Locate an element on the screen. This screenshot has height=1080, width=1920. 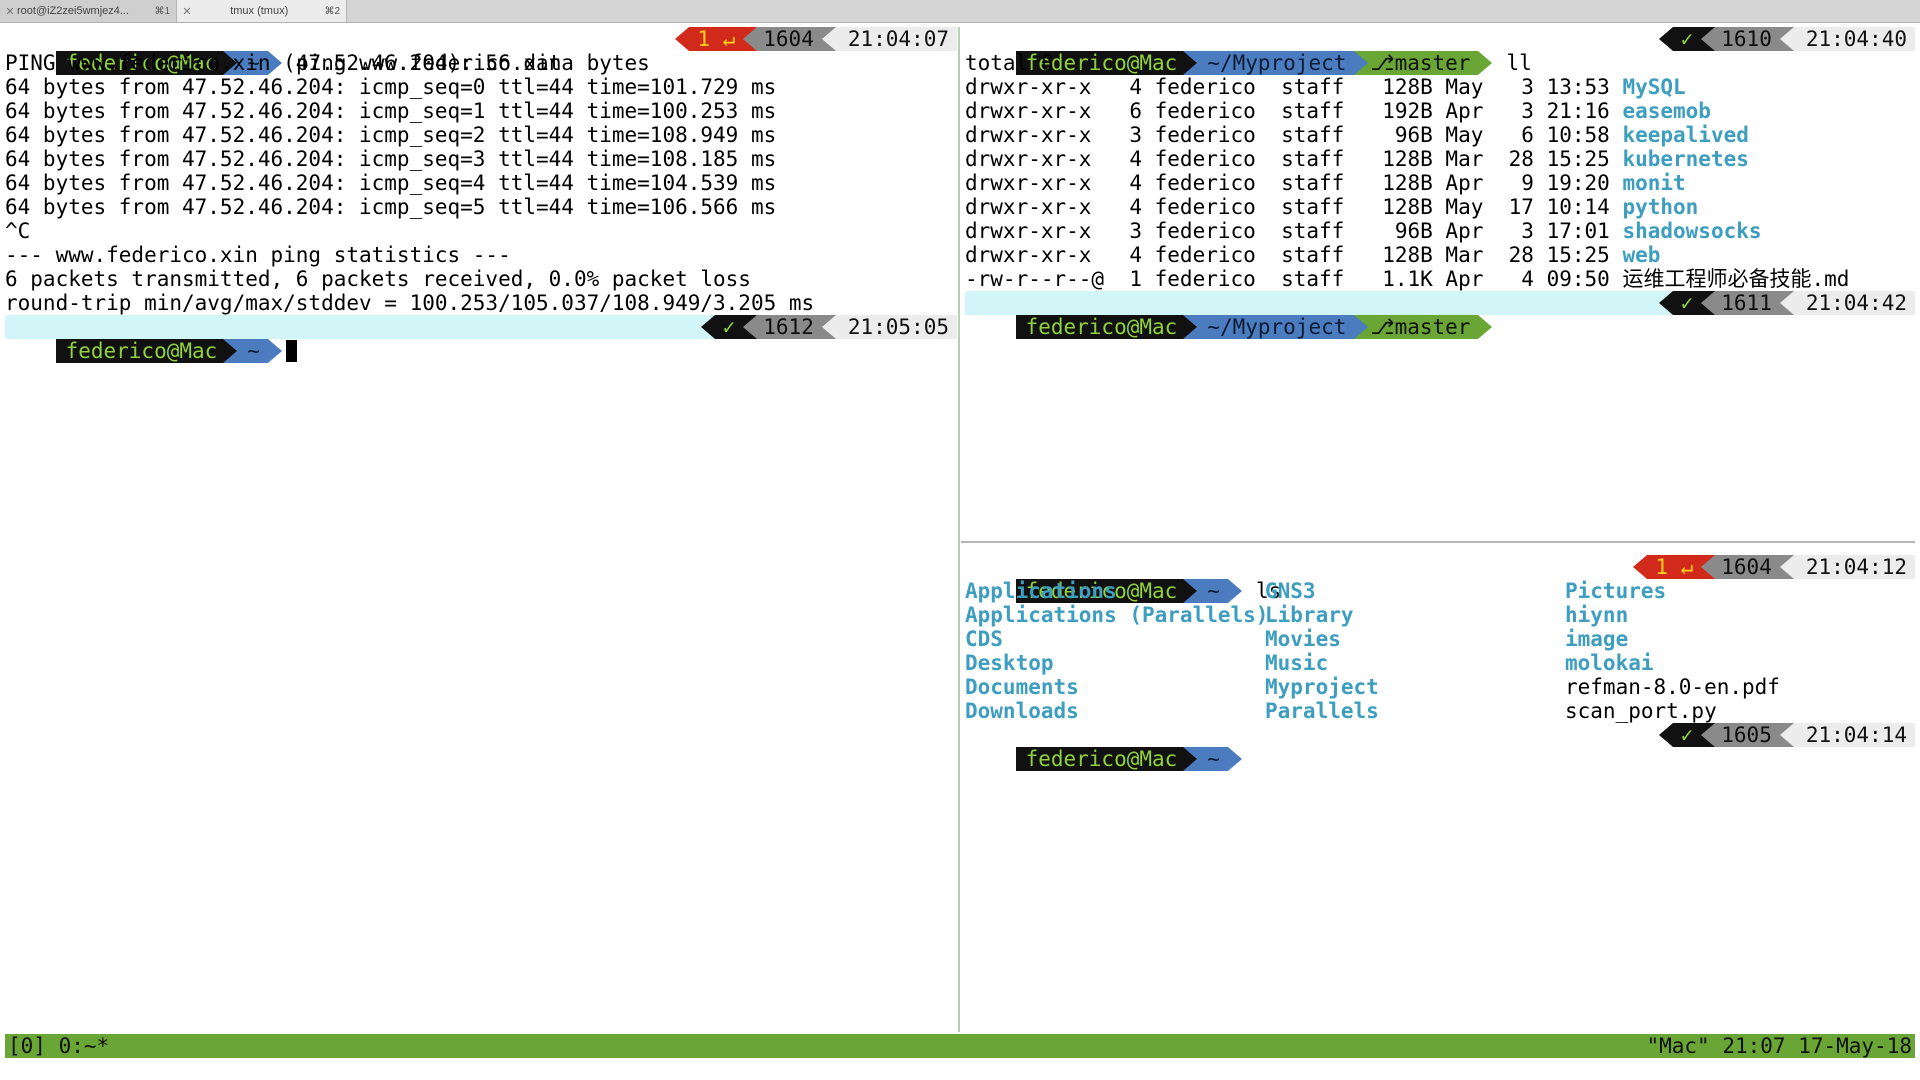
git-branch-name: master is located at coordinates (1432, 327).